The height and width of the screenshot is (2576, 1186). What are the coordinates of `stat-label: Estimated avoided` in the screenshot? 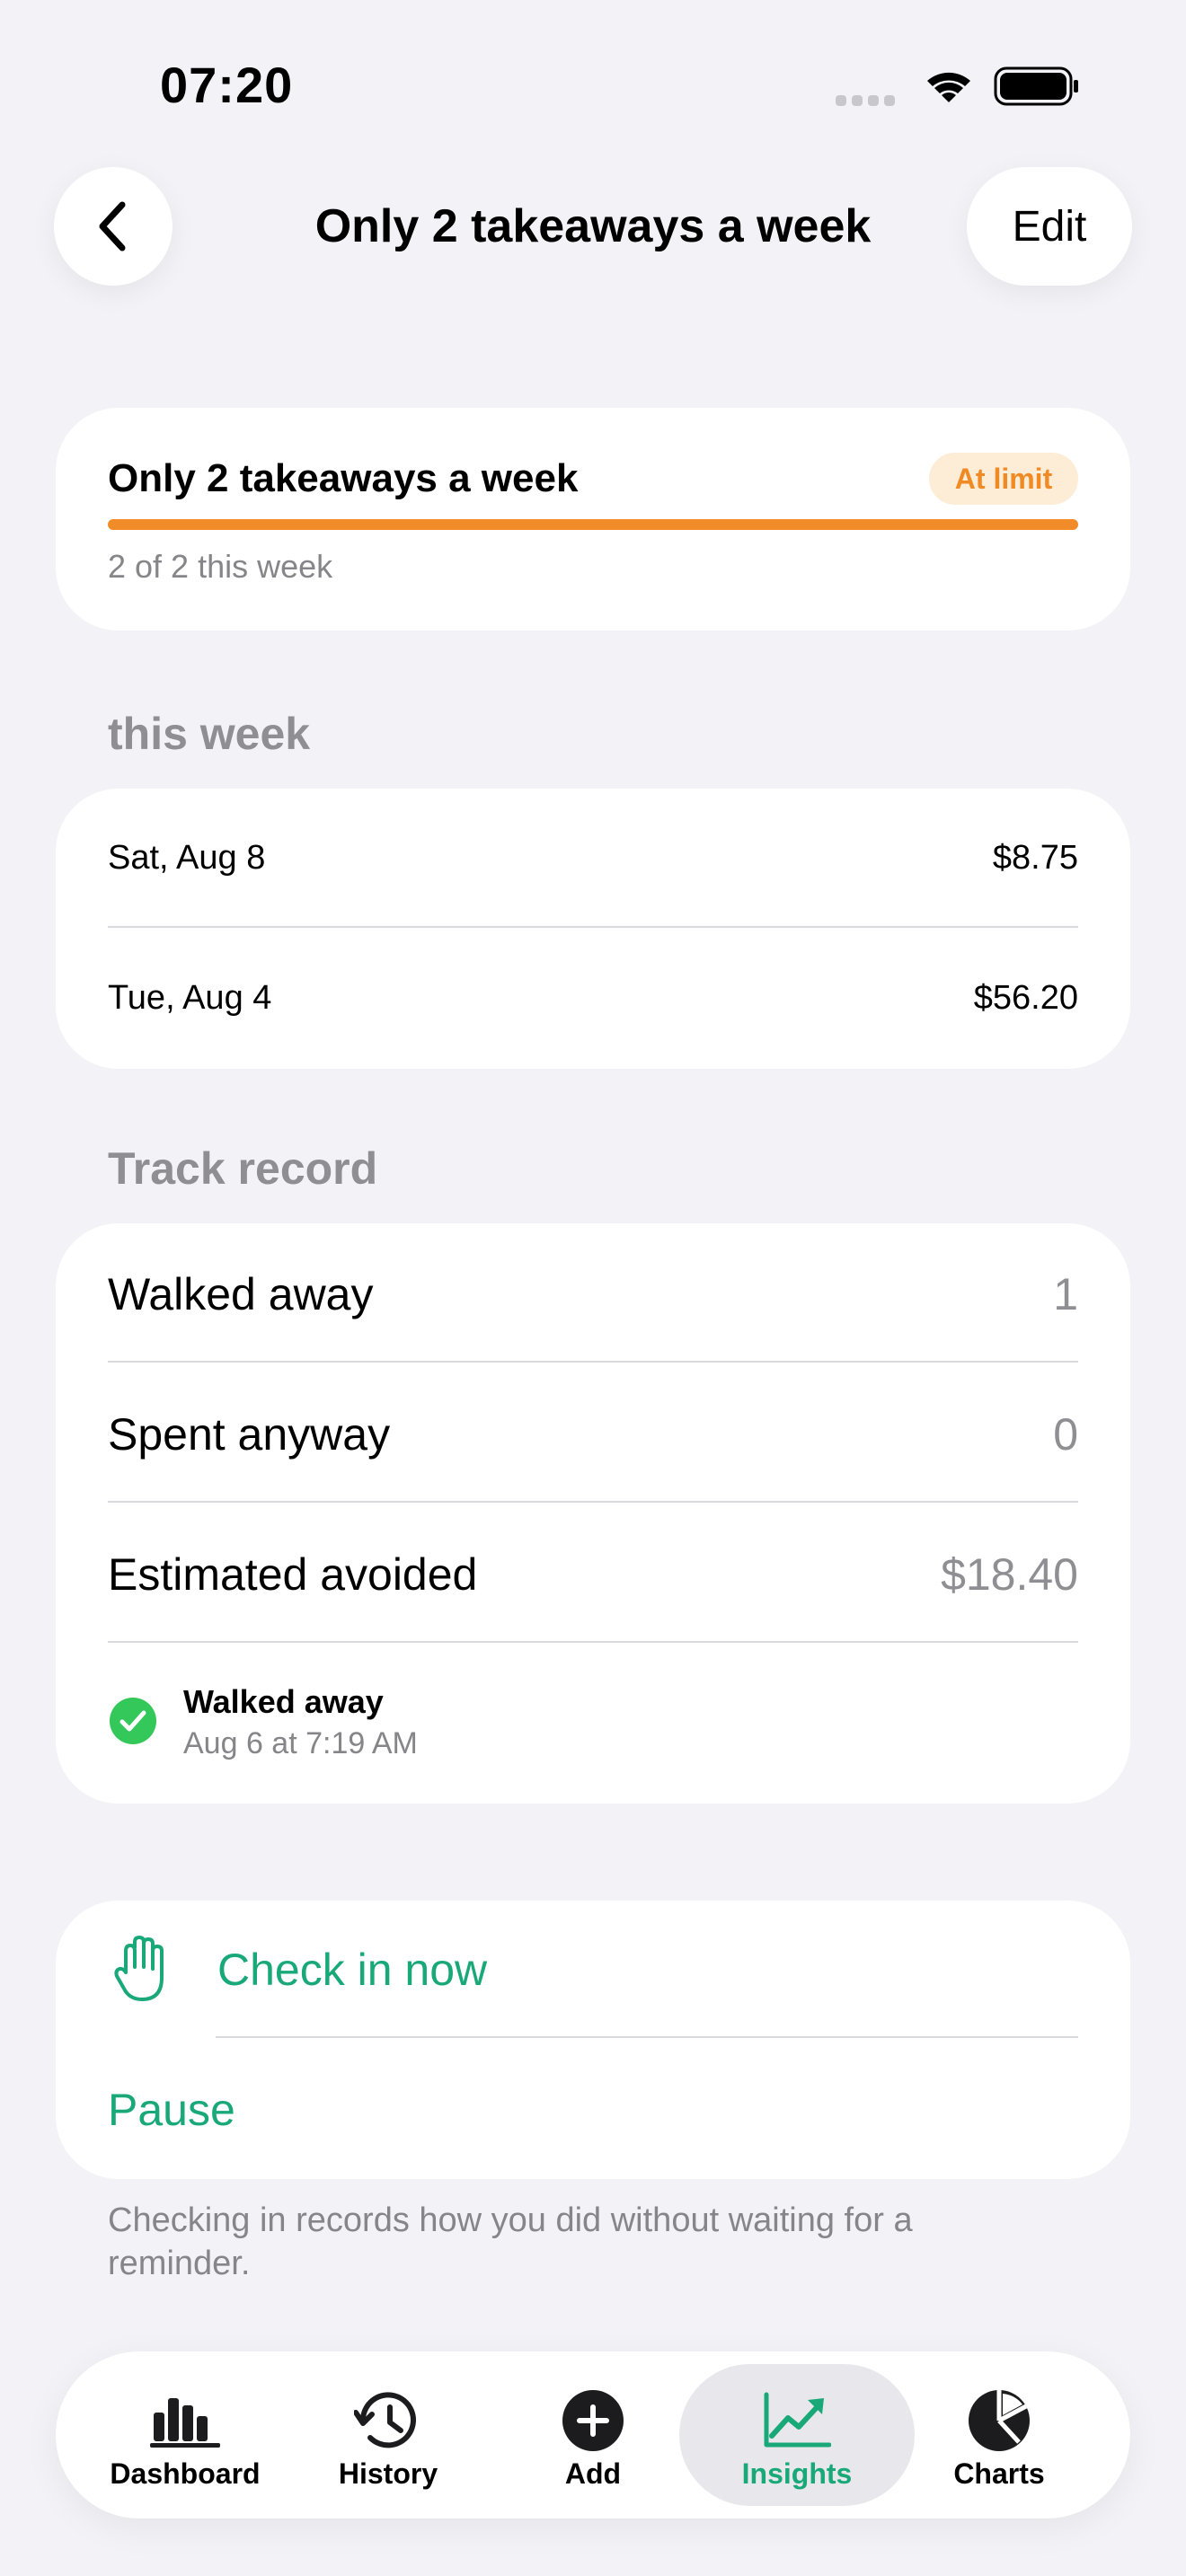 It's located at (293, 1574).